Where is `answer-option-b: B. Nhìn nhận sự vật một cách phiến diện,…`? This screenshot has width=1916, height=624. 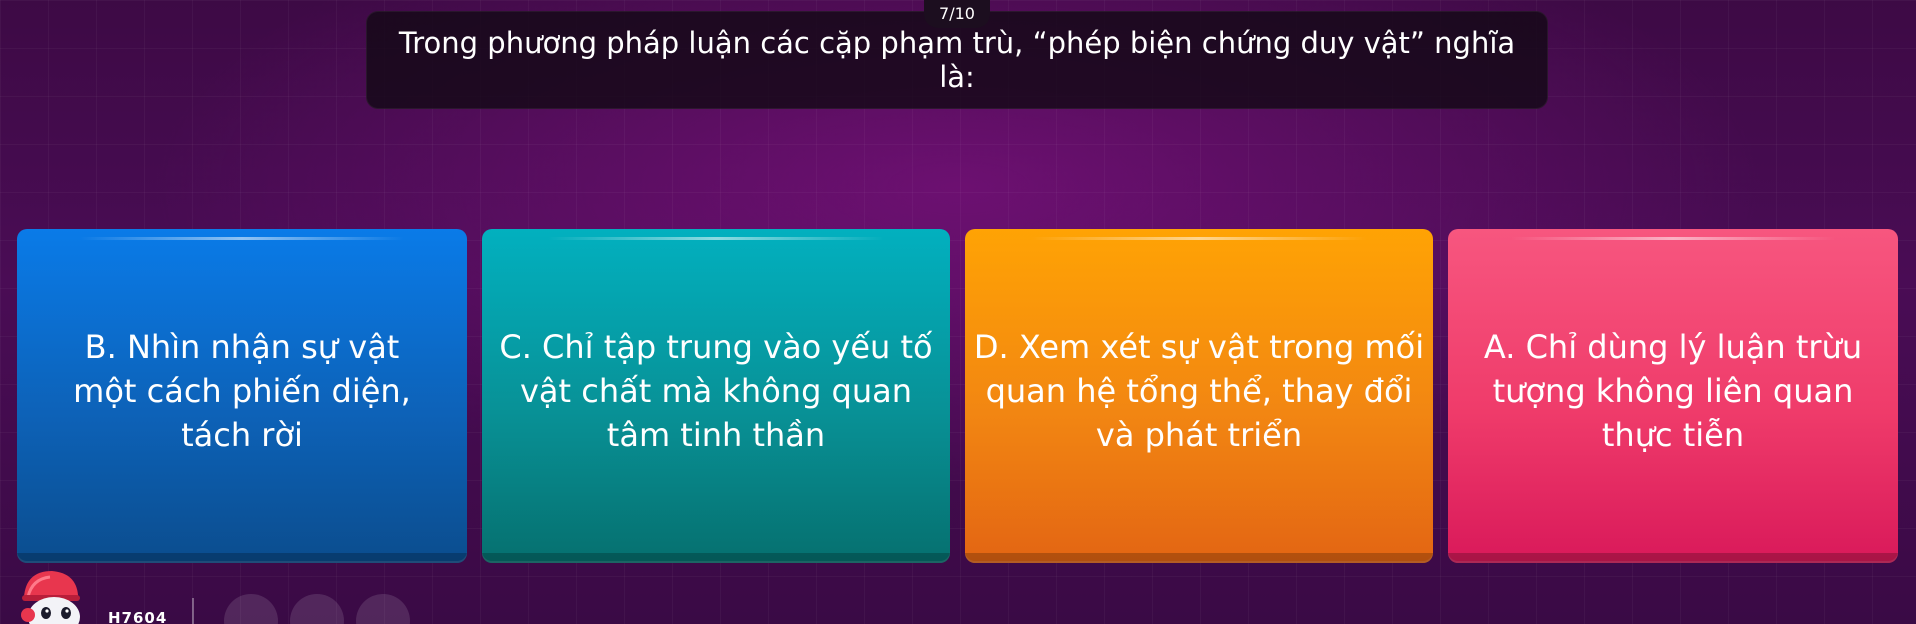
answer-option-b: B. Nhìn nhận sự vật một cách phiến diện,… is located at coordinates (242, 396).